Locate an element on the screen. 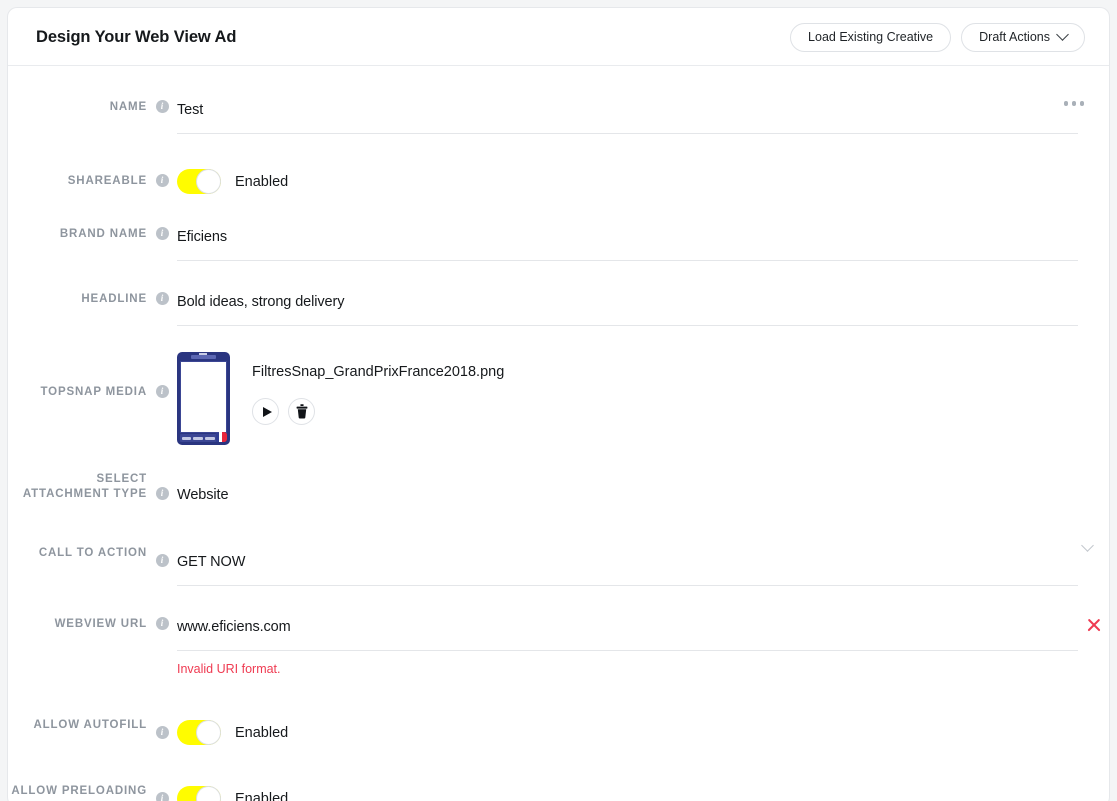 This screenshot has width=1117, height=801. call-to-action-select: GET NOW is located at coordinates (643, 562).